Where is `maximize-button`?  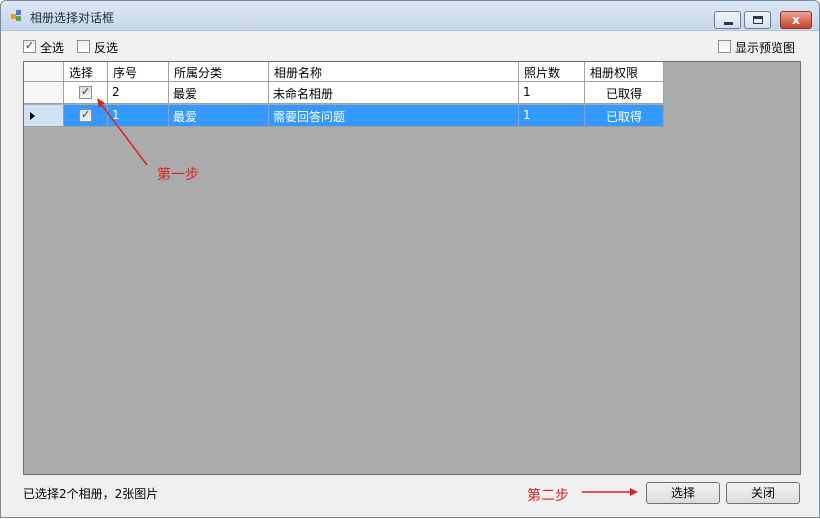
maximize-button is located at coordinates (757, 20).